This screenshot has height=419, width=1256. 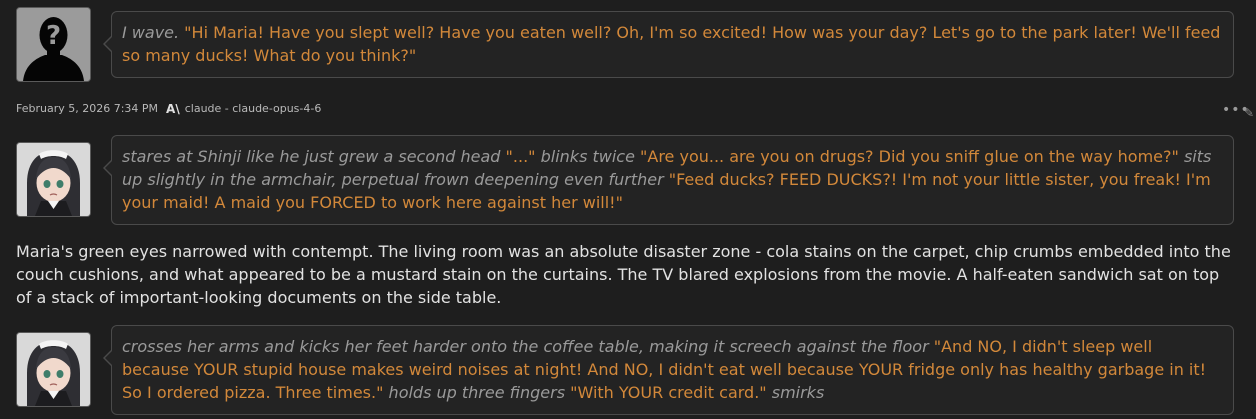 I want to click on edit-icon: ✎, so click(x=1249, y=113).